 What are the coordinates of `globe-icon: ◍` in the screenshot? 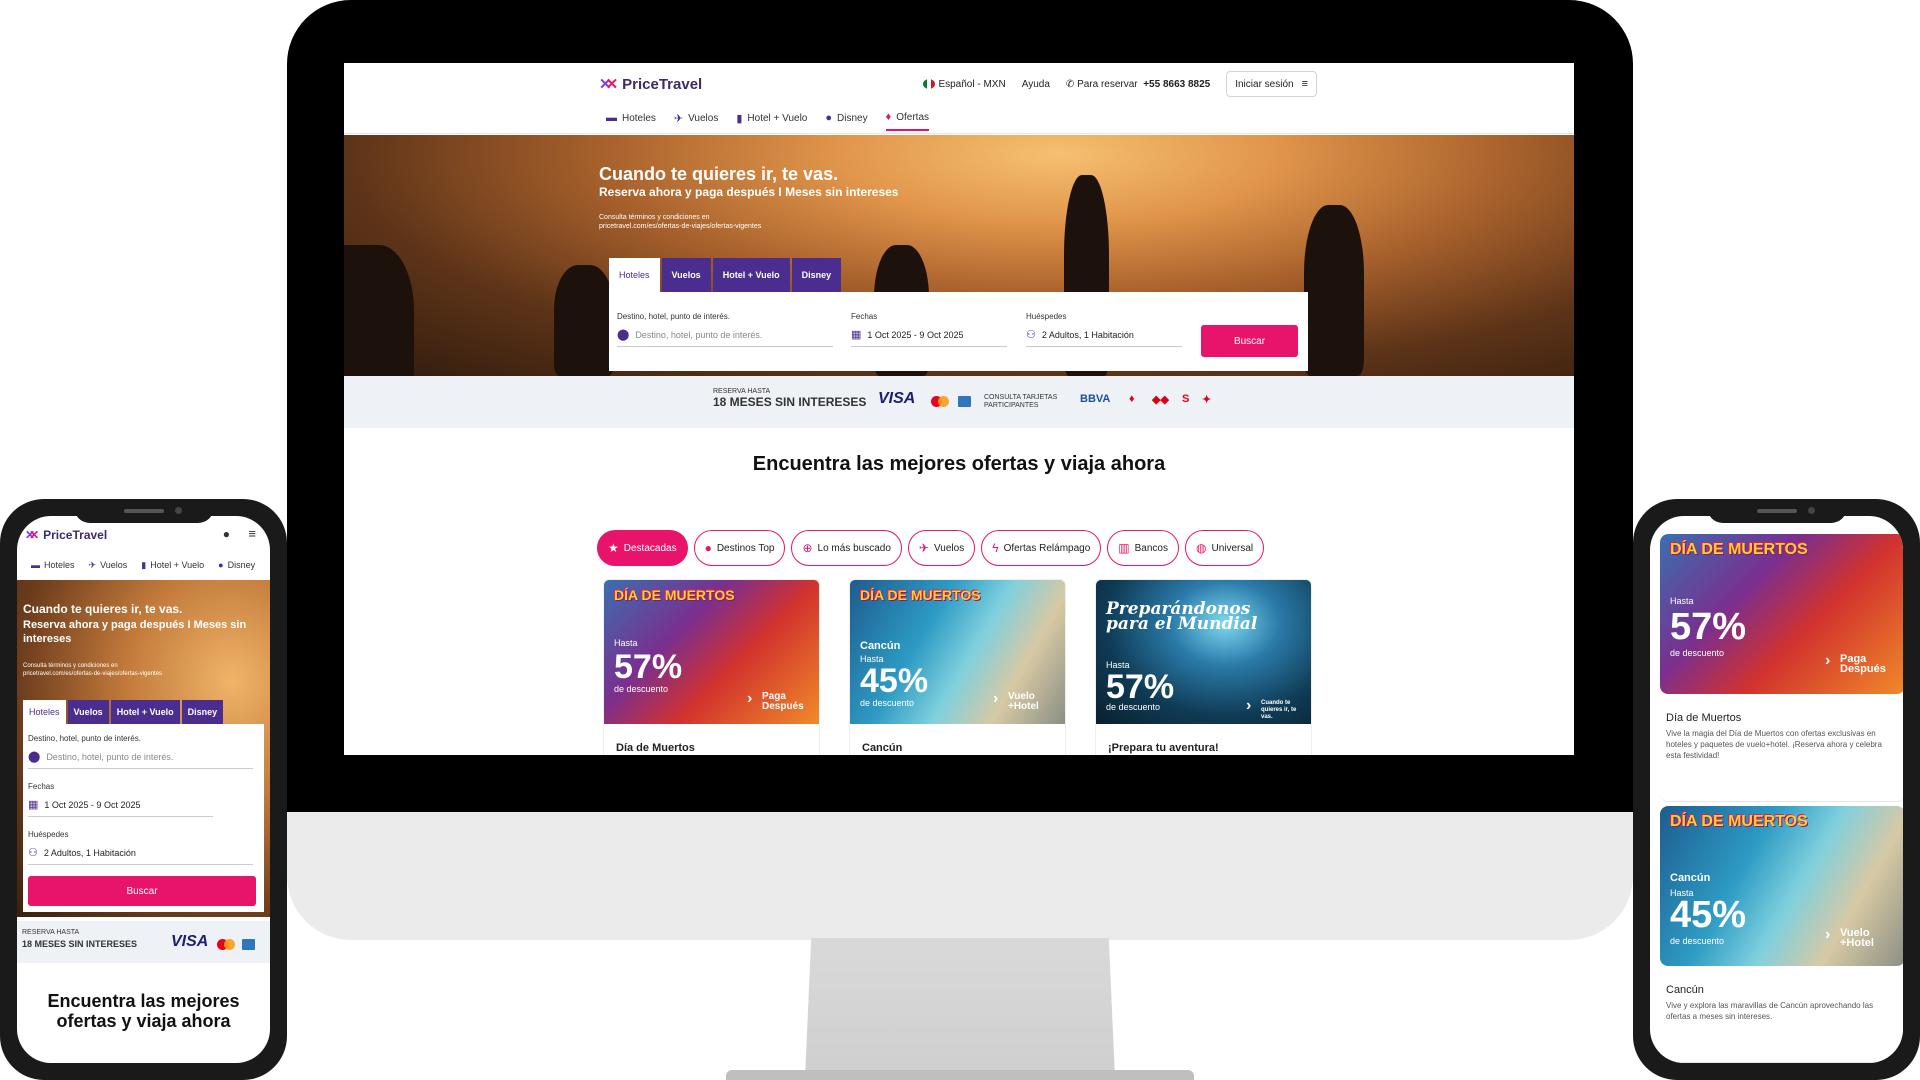 It's located at (1201, 548).